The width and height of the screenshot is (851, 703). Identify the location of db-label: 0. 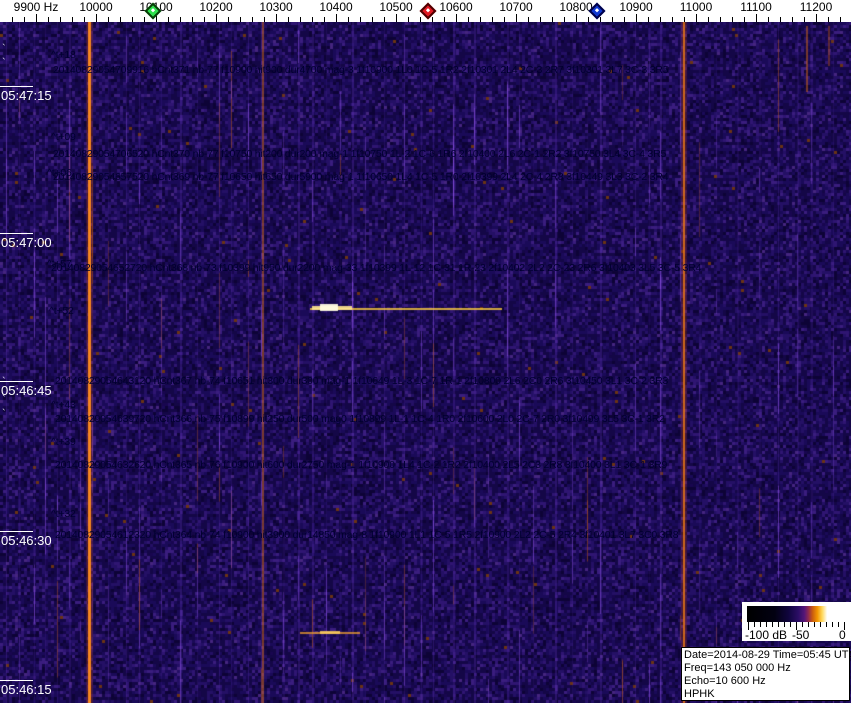
(842, 635).